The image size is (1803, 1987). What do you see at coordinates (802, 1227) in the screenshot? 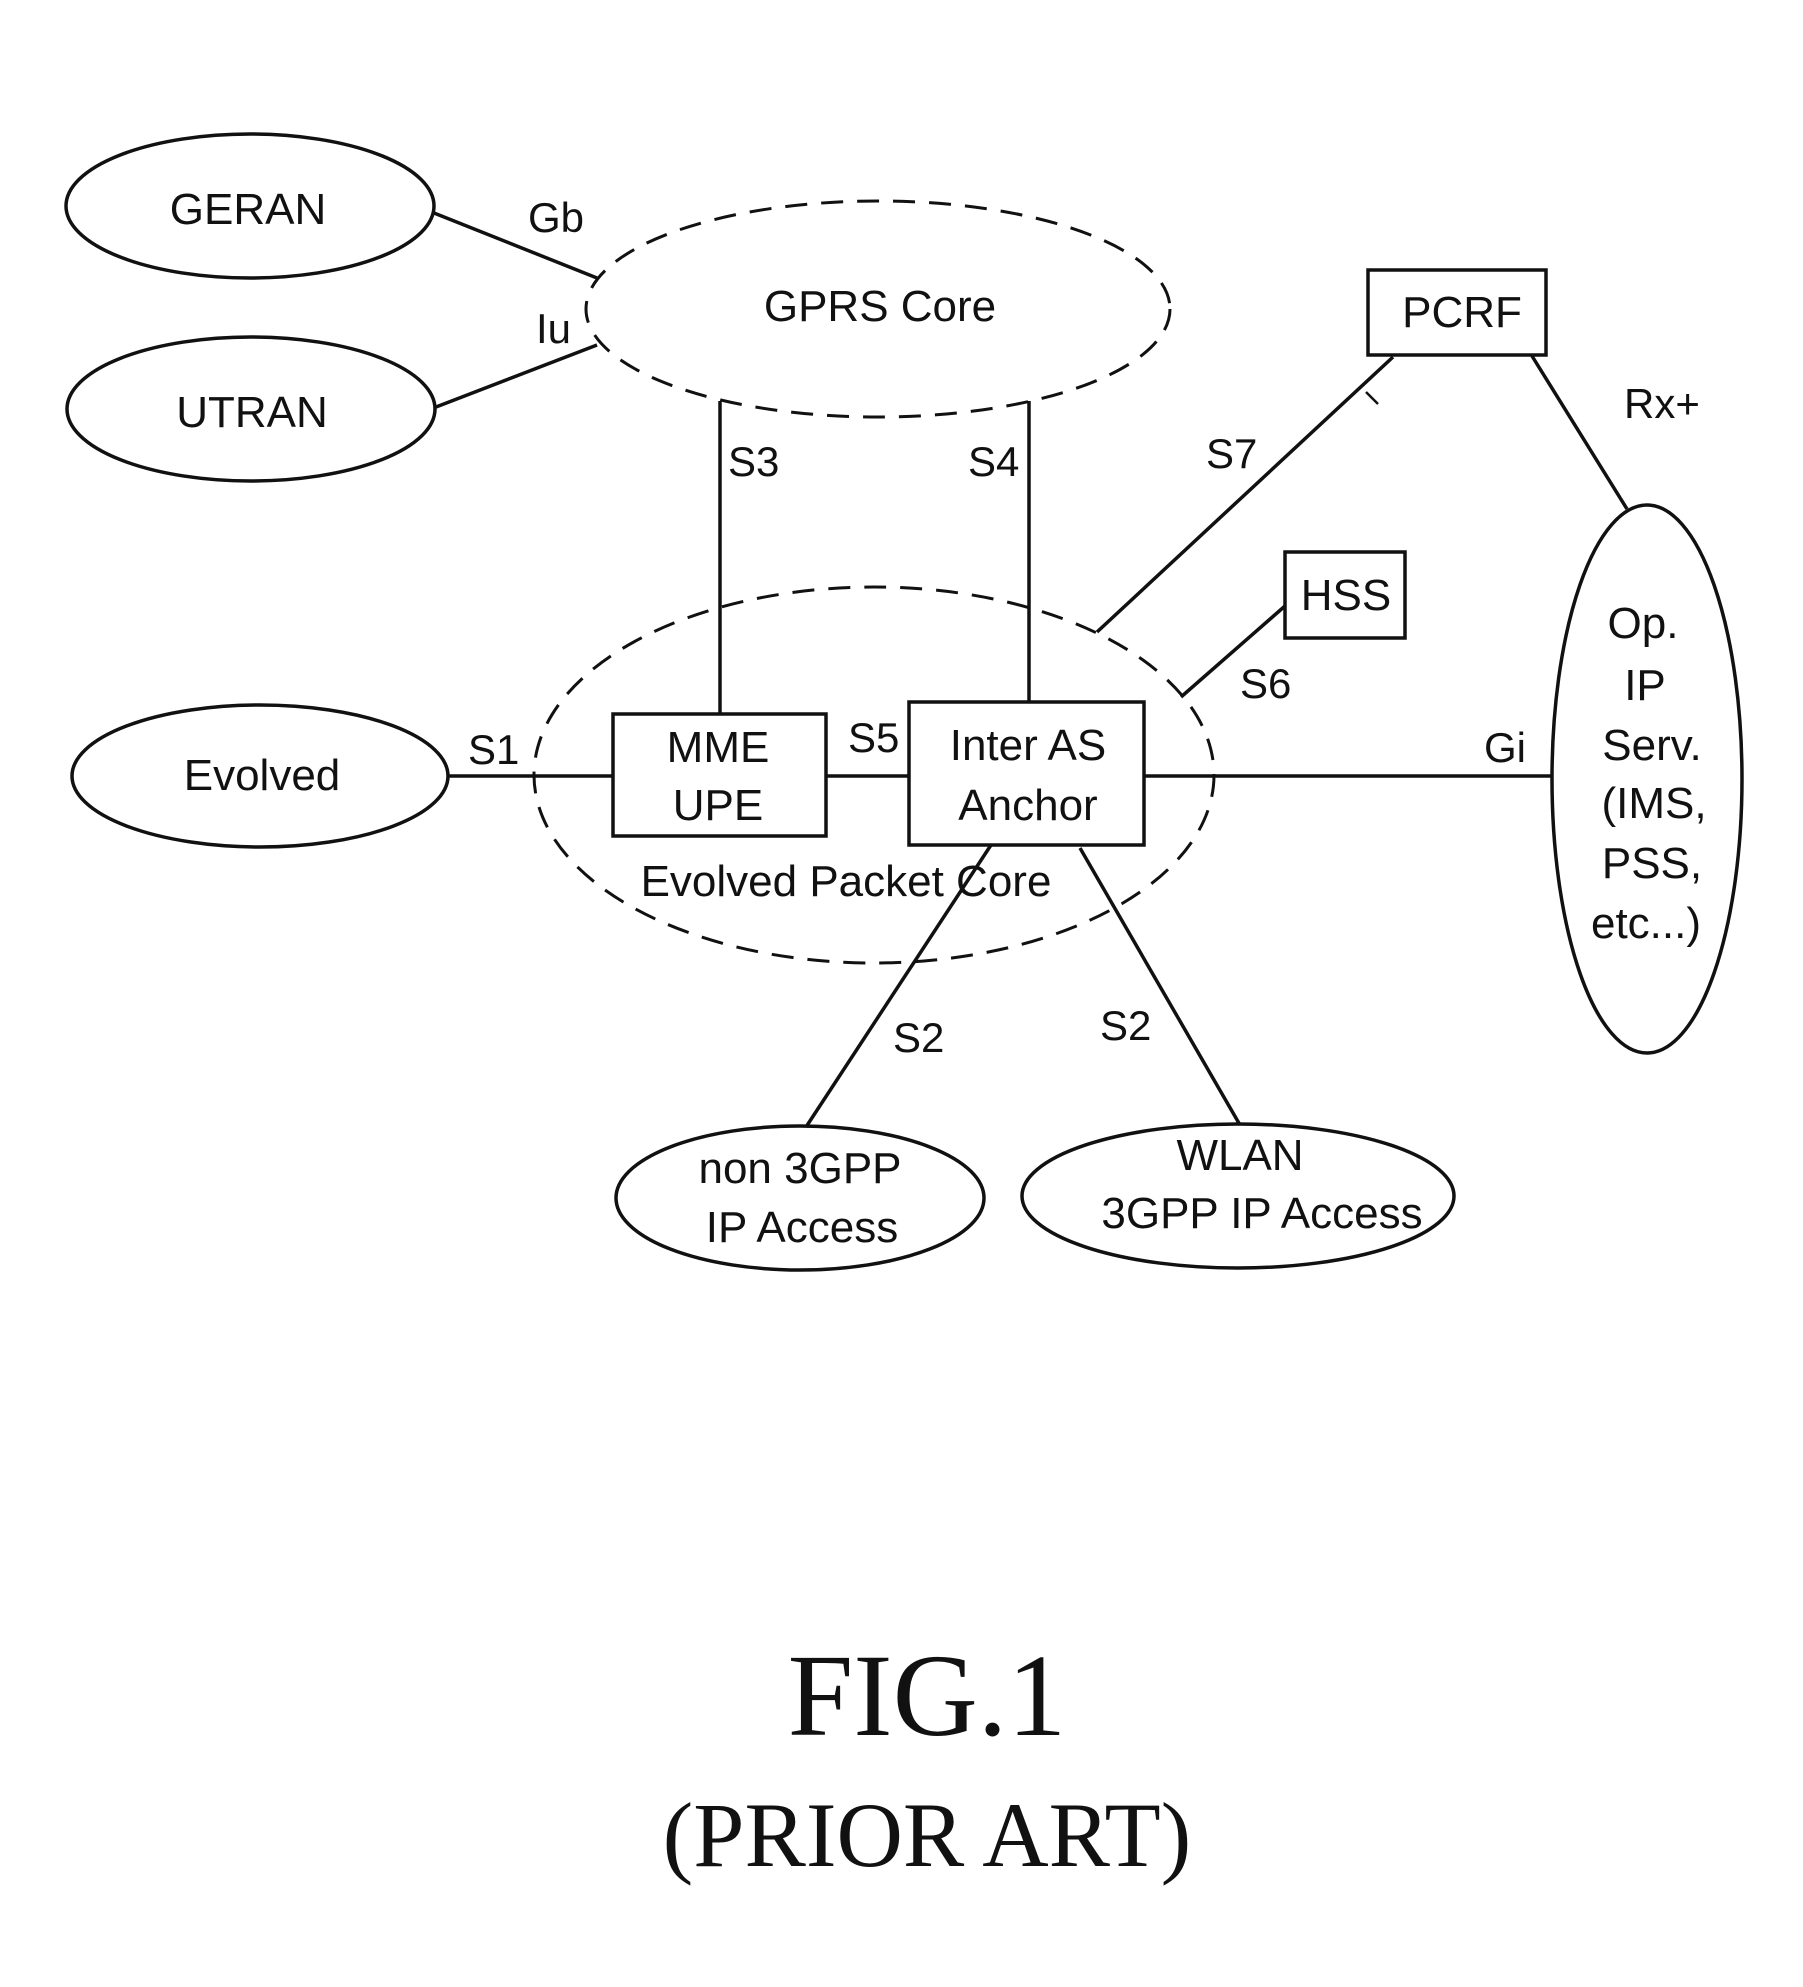
I see `non-3gpp-line-2: IP Access` at bounding box center [802, 1227].